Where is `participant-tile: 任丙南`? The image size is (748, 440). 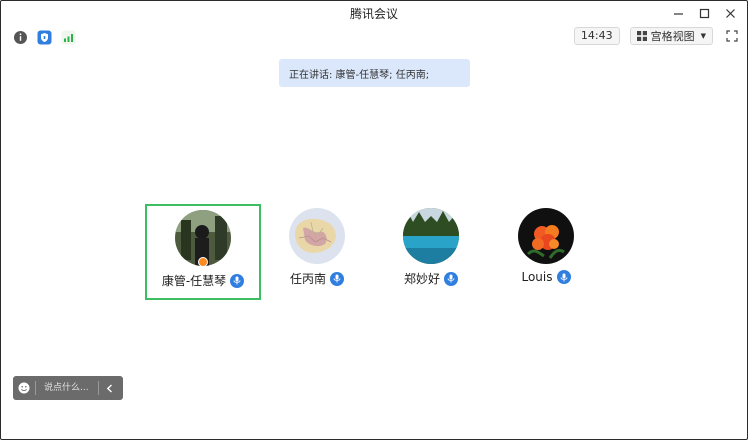
participant-tile: 任丙南 is located at coordinates (317, 252).